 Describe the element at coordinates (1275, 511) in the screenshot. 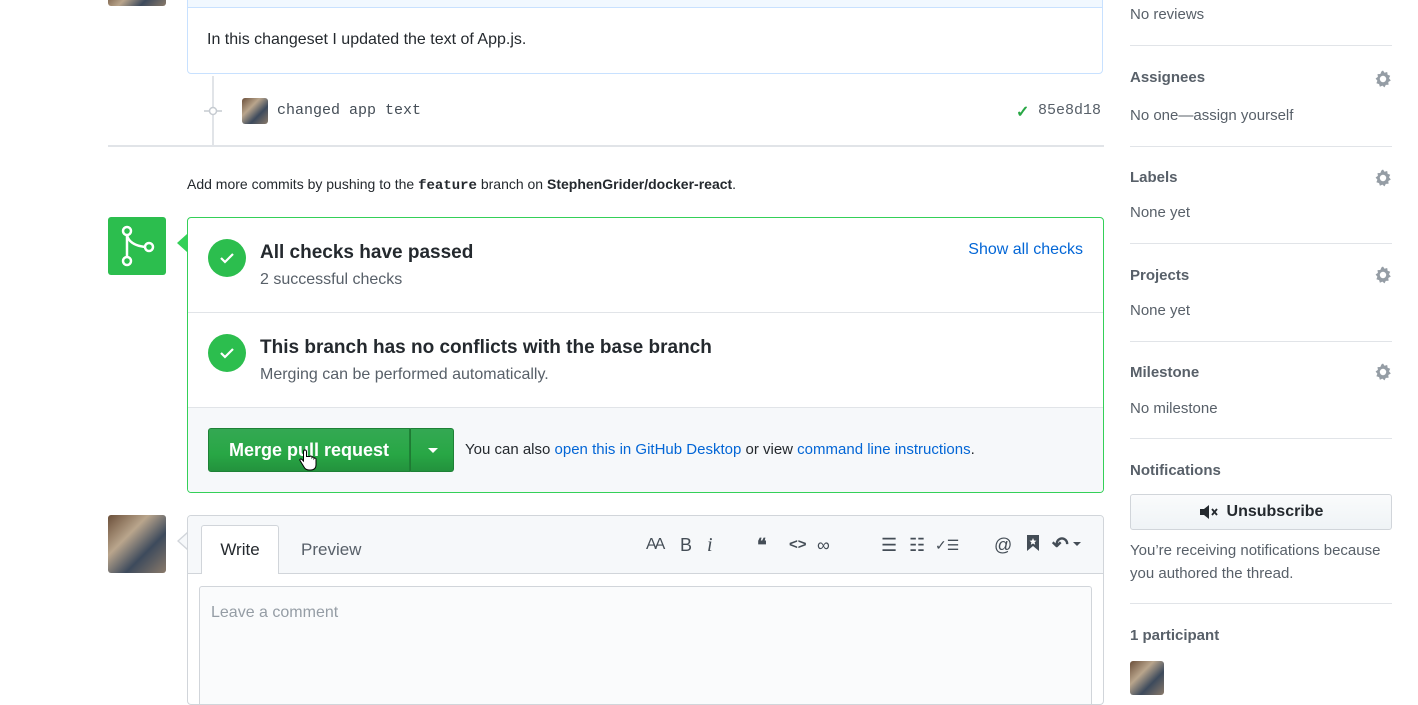

I see `unsubscribe-label: Unsubscribe` at that location.